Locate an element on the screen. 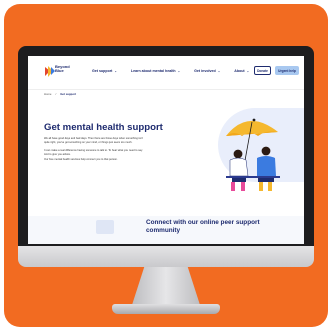 The height and width of the screenshot is (331, 332). monitor-chin is located at coordinates (166, 256).